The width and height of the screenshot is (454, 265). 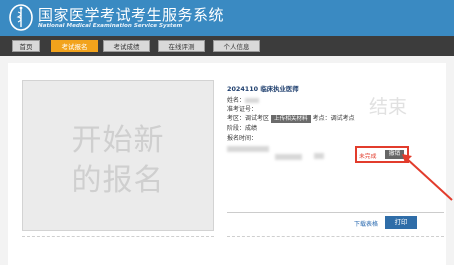 I want to click on site-title: 国家医学考试考生服务系统, so click(x=131, y=15).